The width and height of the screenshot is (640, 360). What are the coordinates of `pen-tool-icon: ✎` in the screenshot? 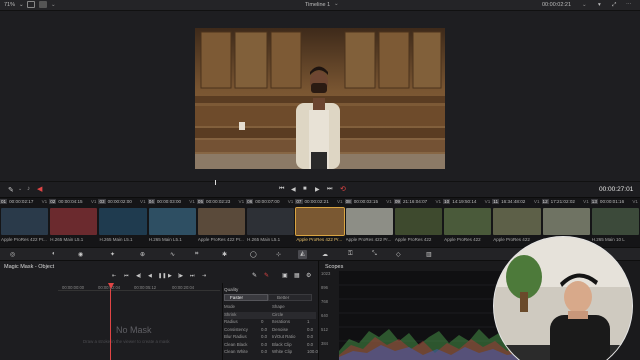 It's located at (11, 190).